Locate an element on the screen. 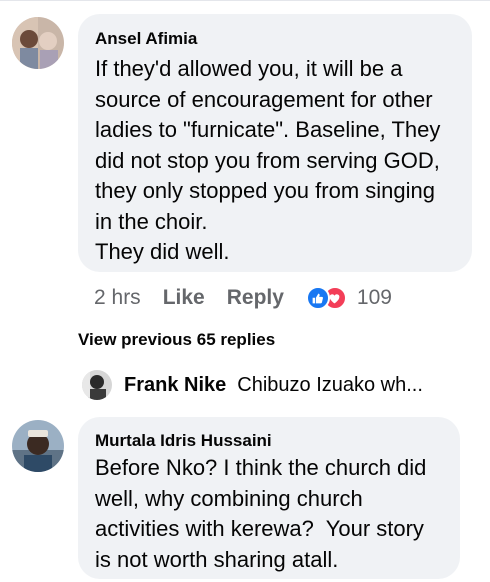  like-button: Like is located at coordinates (184, 298).